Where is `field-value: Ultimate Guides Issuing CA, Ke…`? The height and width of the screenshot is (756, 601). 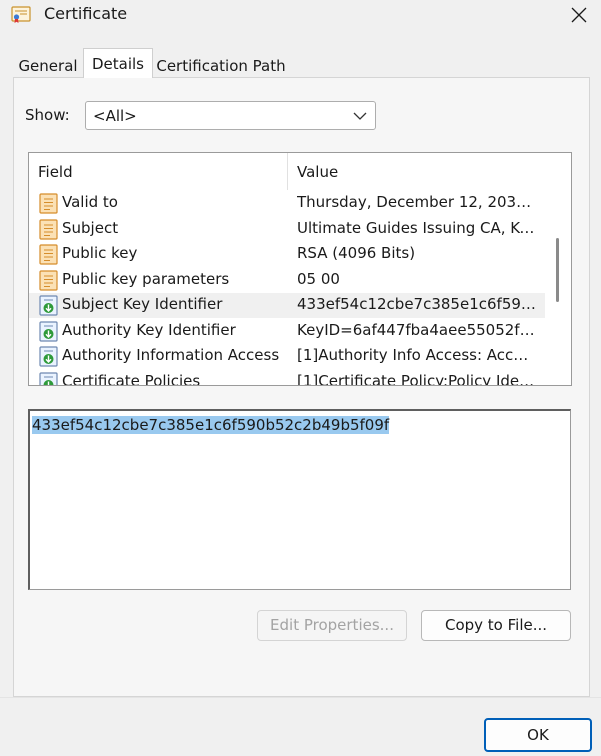 field-value: Ultimate Guides Issuing CA, Ke… is located at coordinates (417, 227).